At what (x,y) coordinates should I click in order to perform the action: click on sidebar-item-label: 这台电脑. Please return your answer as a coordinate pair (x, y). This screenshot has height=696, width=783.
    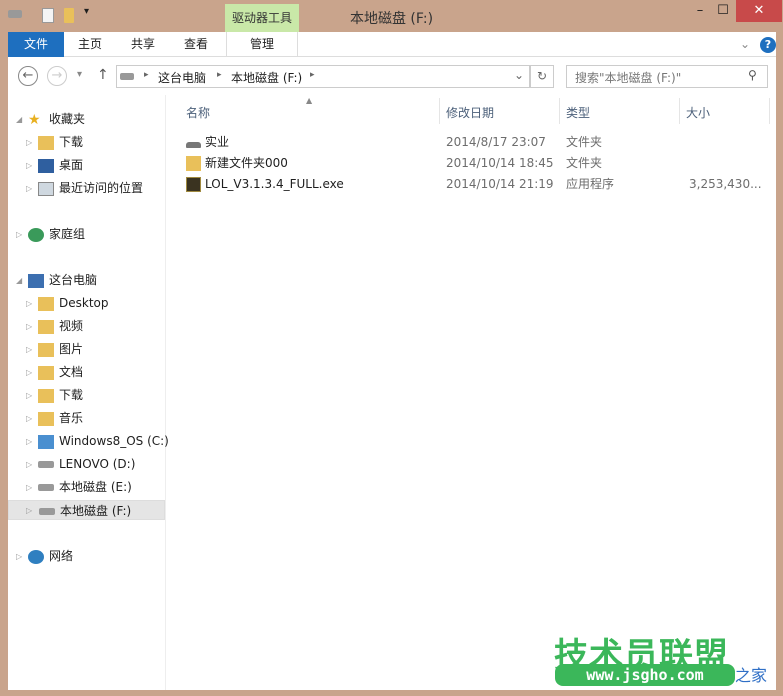
    Looking at the image, I should click on (73, 280).